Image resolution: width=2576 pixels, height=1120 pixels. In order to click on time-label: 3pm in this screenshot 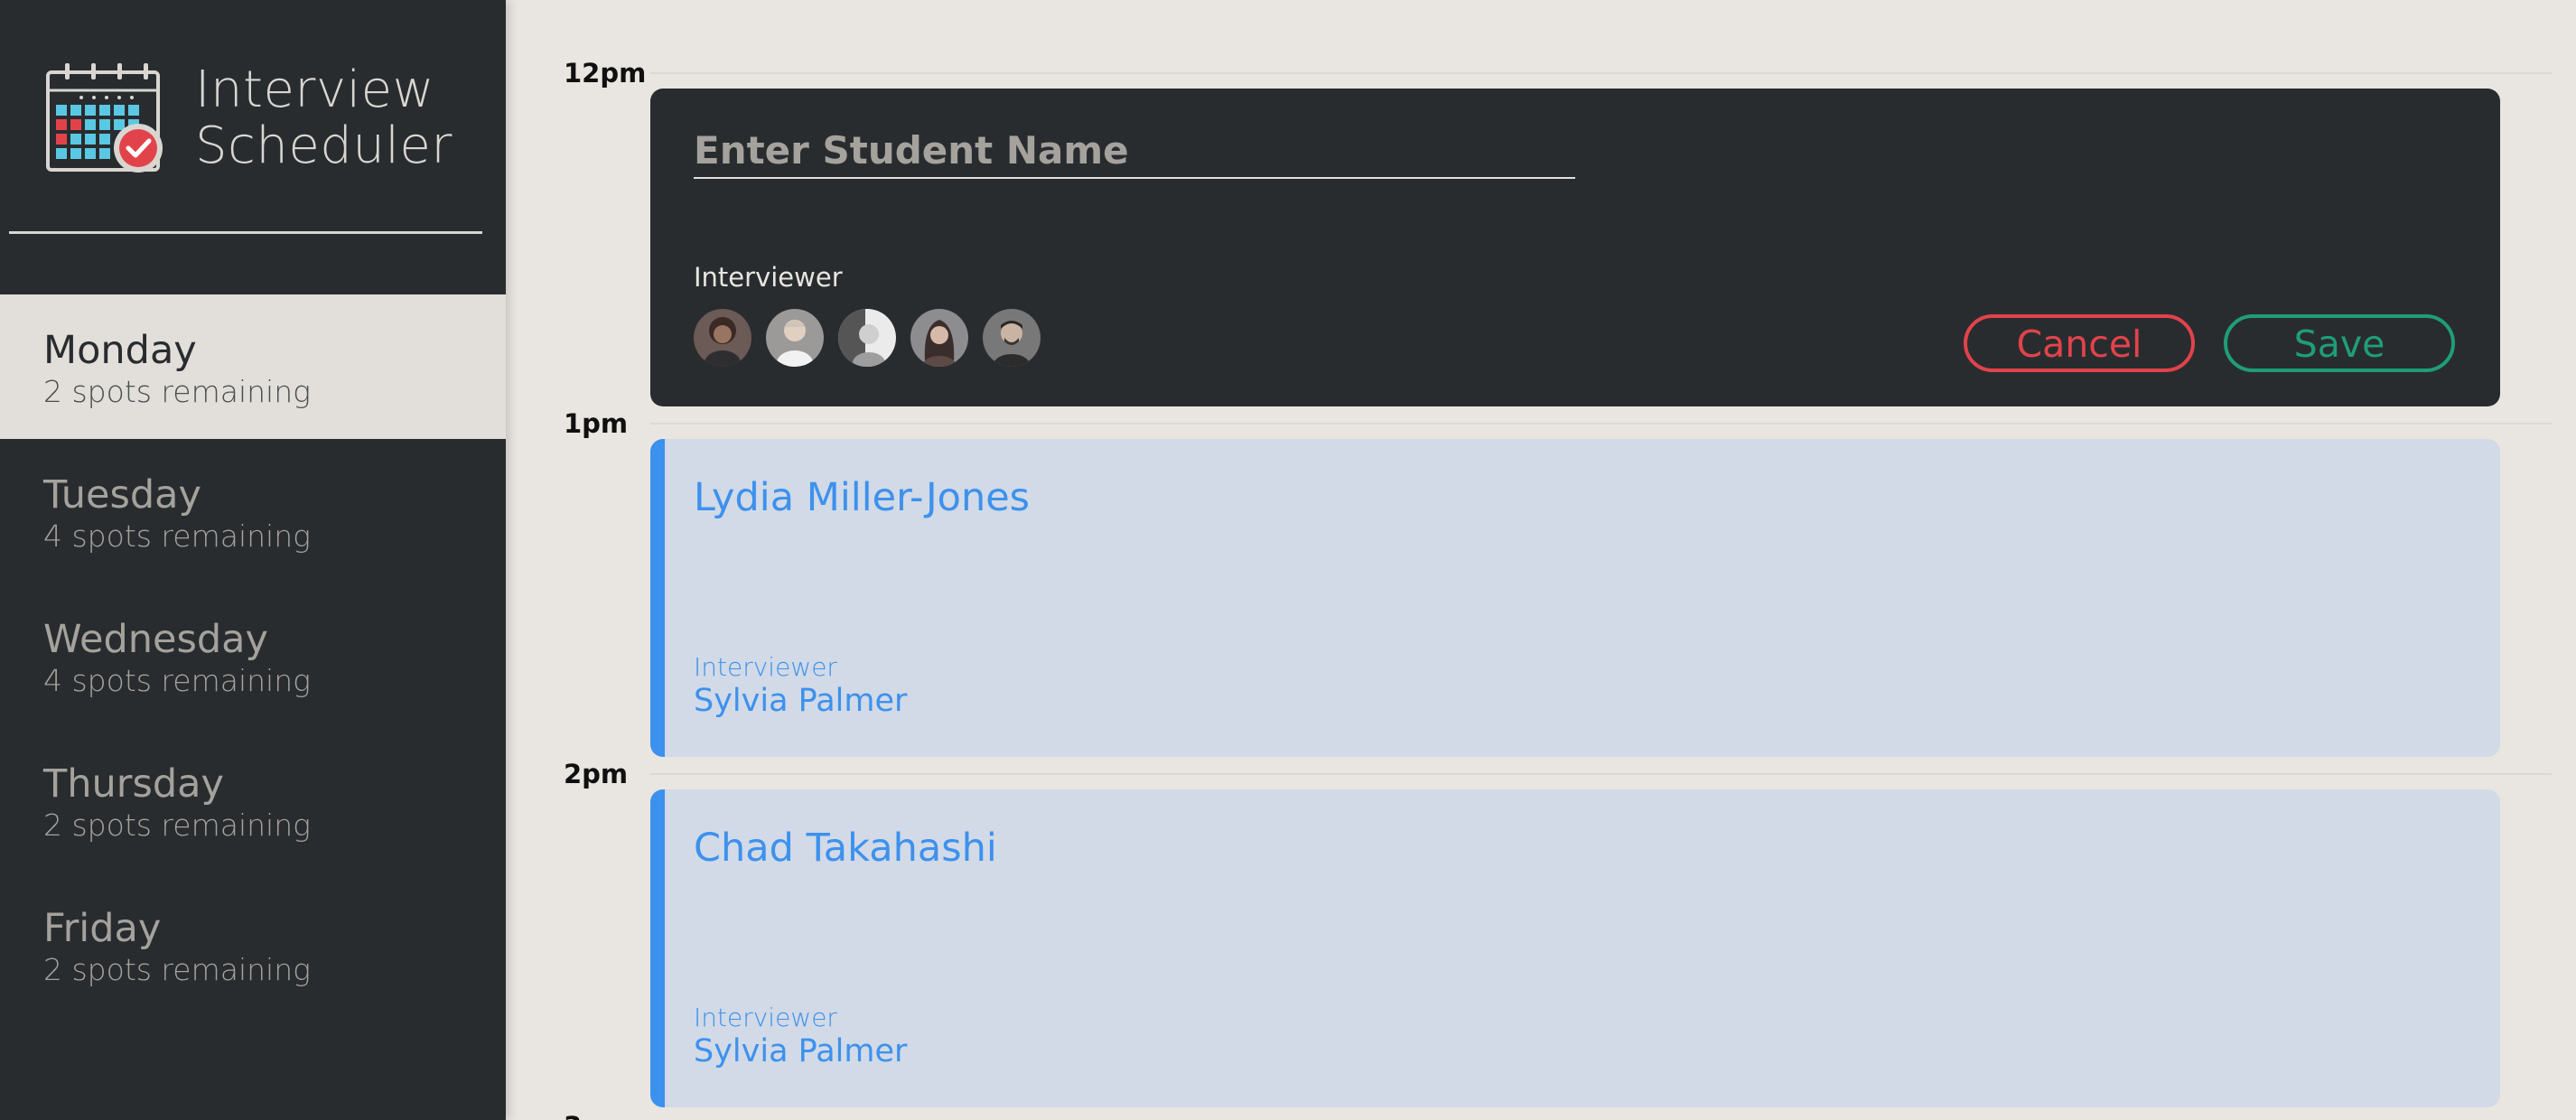, I will do `click(596, 1115)`.